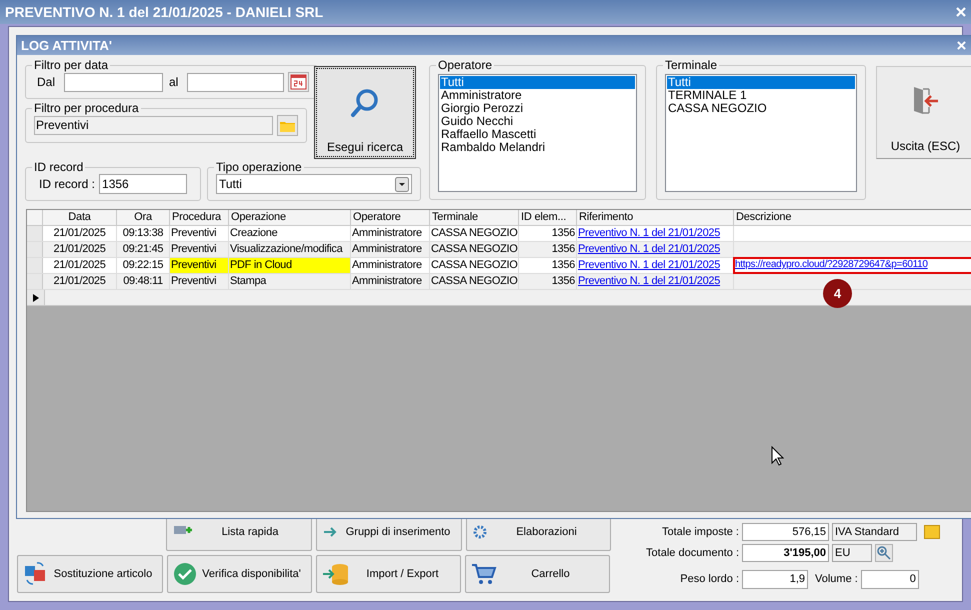  What do you see at coordinates (398, 532) in the screenshot?
I see `button-label: Gruppi di inserimento` at bounding box center [398, 532].